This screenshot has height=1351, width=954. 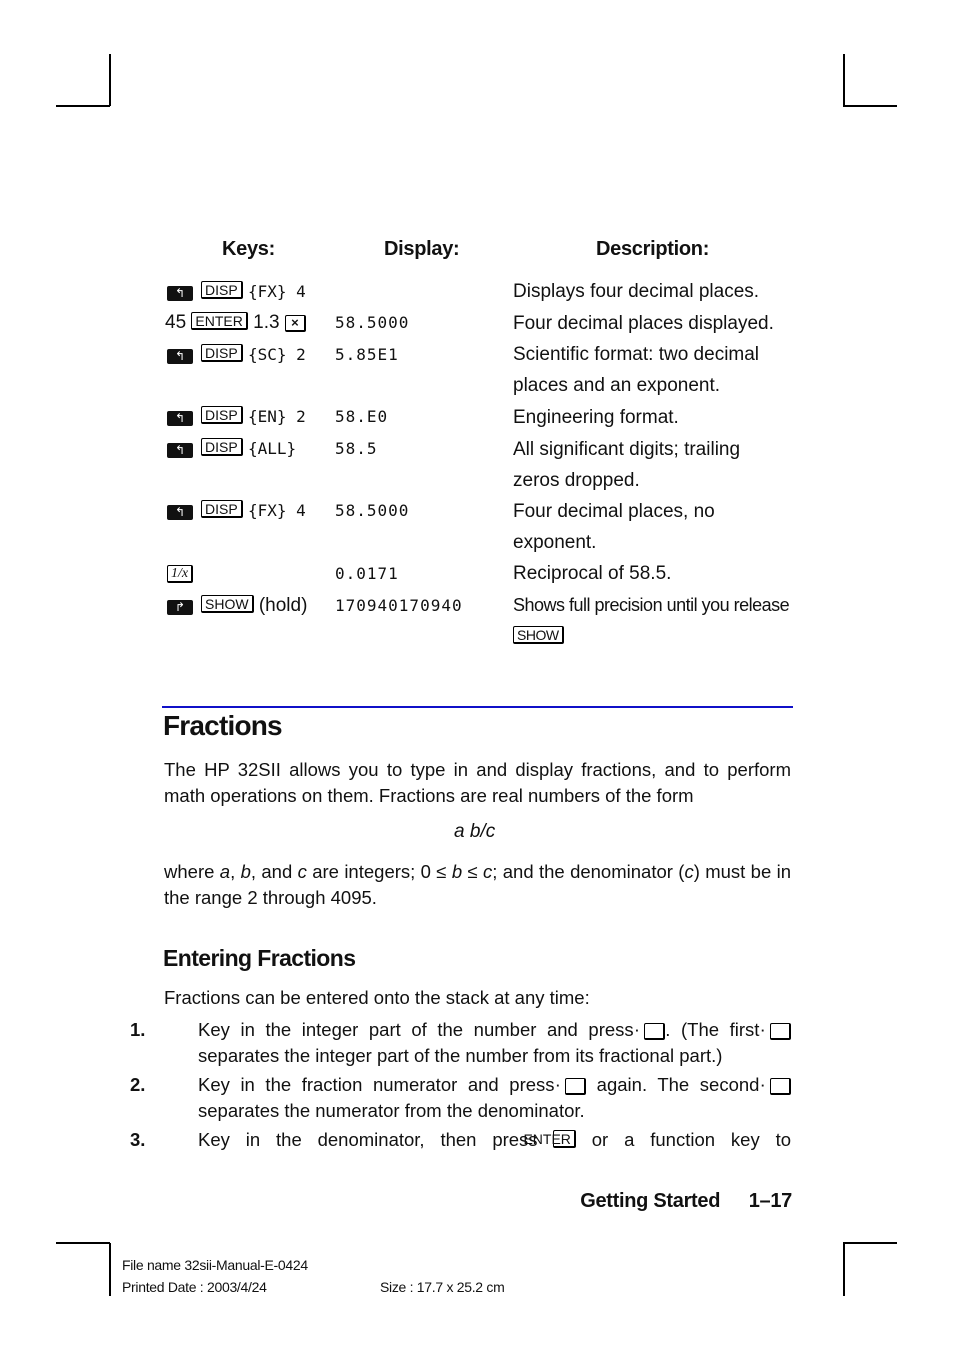 What do you see at coordinates (283, 605) in the screenshot?
I see `hold-note: (hold)` at bounding box center [283, 605].